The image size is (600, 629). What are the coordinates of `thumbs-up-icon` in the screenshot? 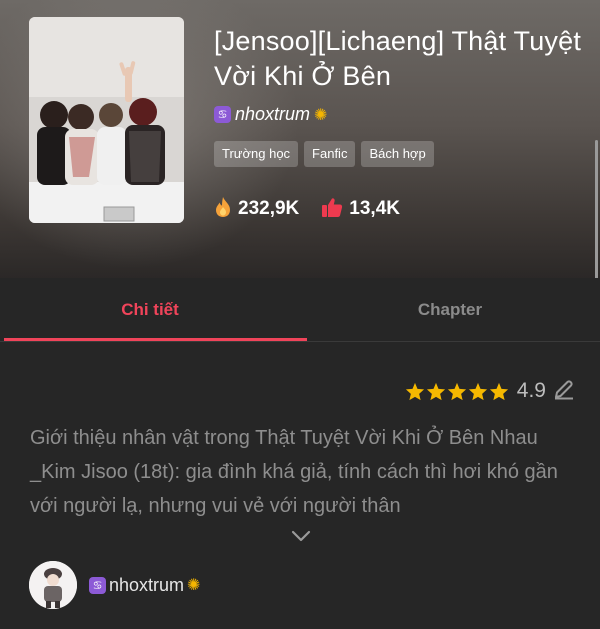 It's located at (332, 209).